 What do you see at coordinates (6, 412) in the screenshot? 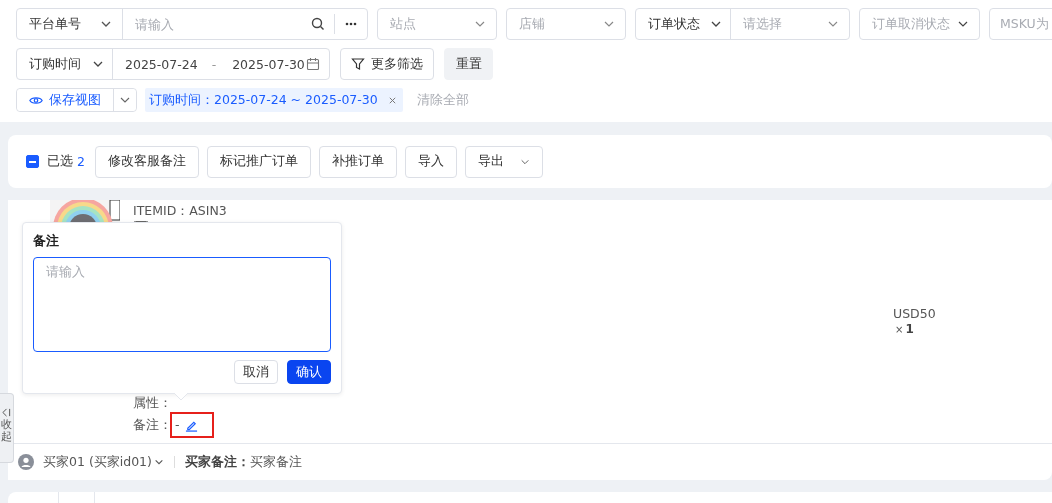
I see `collapse-icon` at bounding box center [6, 412].